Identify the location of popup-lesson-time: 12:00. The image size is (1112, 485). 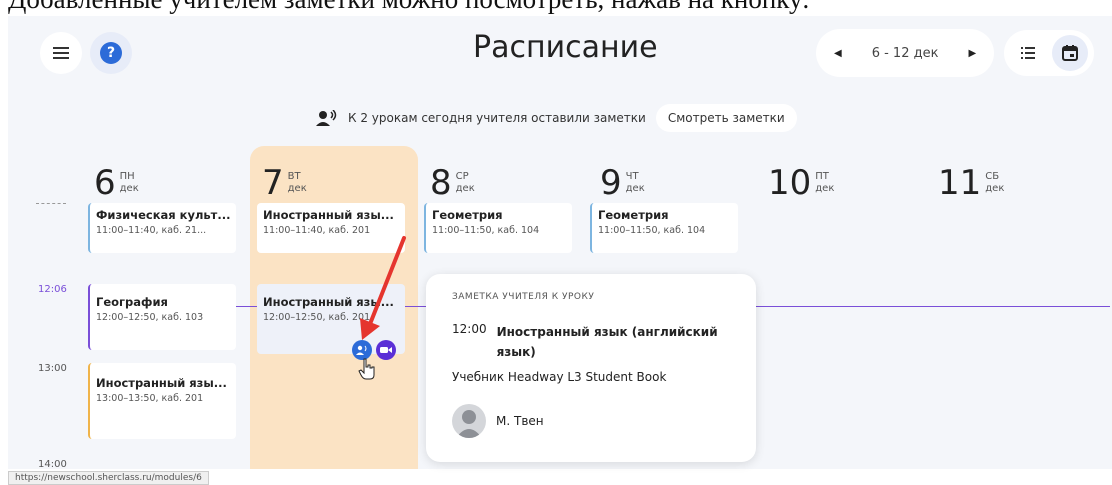
(469, 329).